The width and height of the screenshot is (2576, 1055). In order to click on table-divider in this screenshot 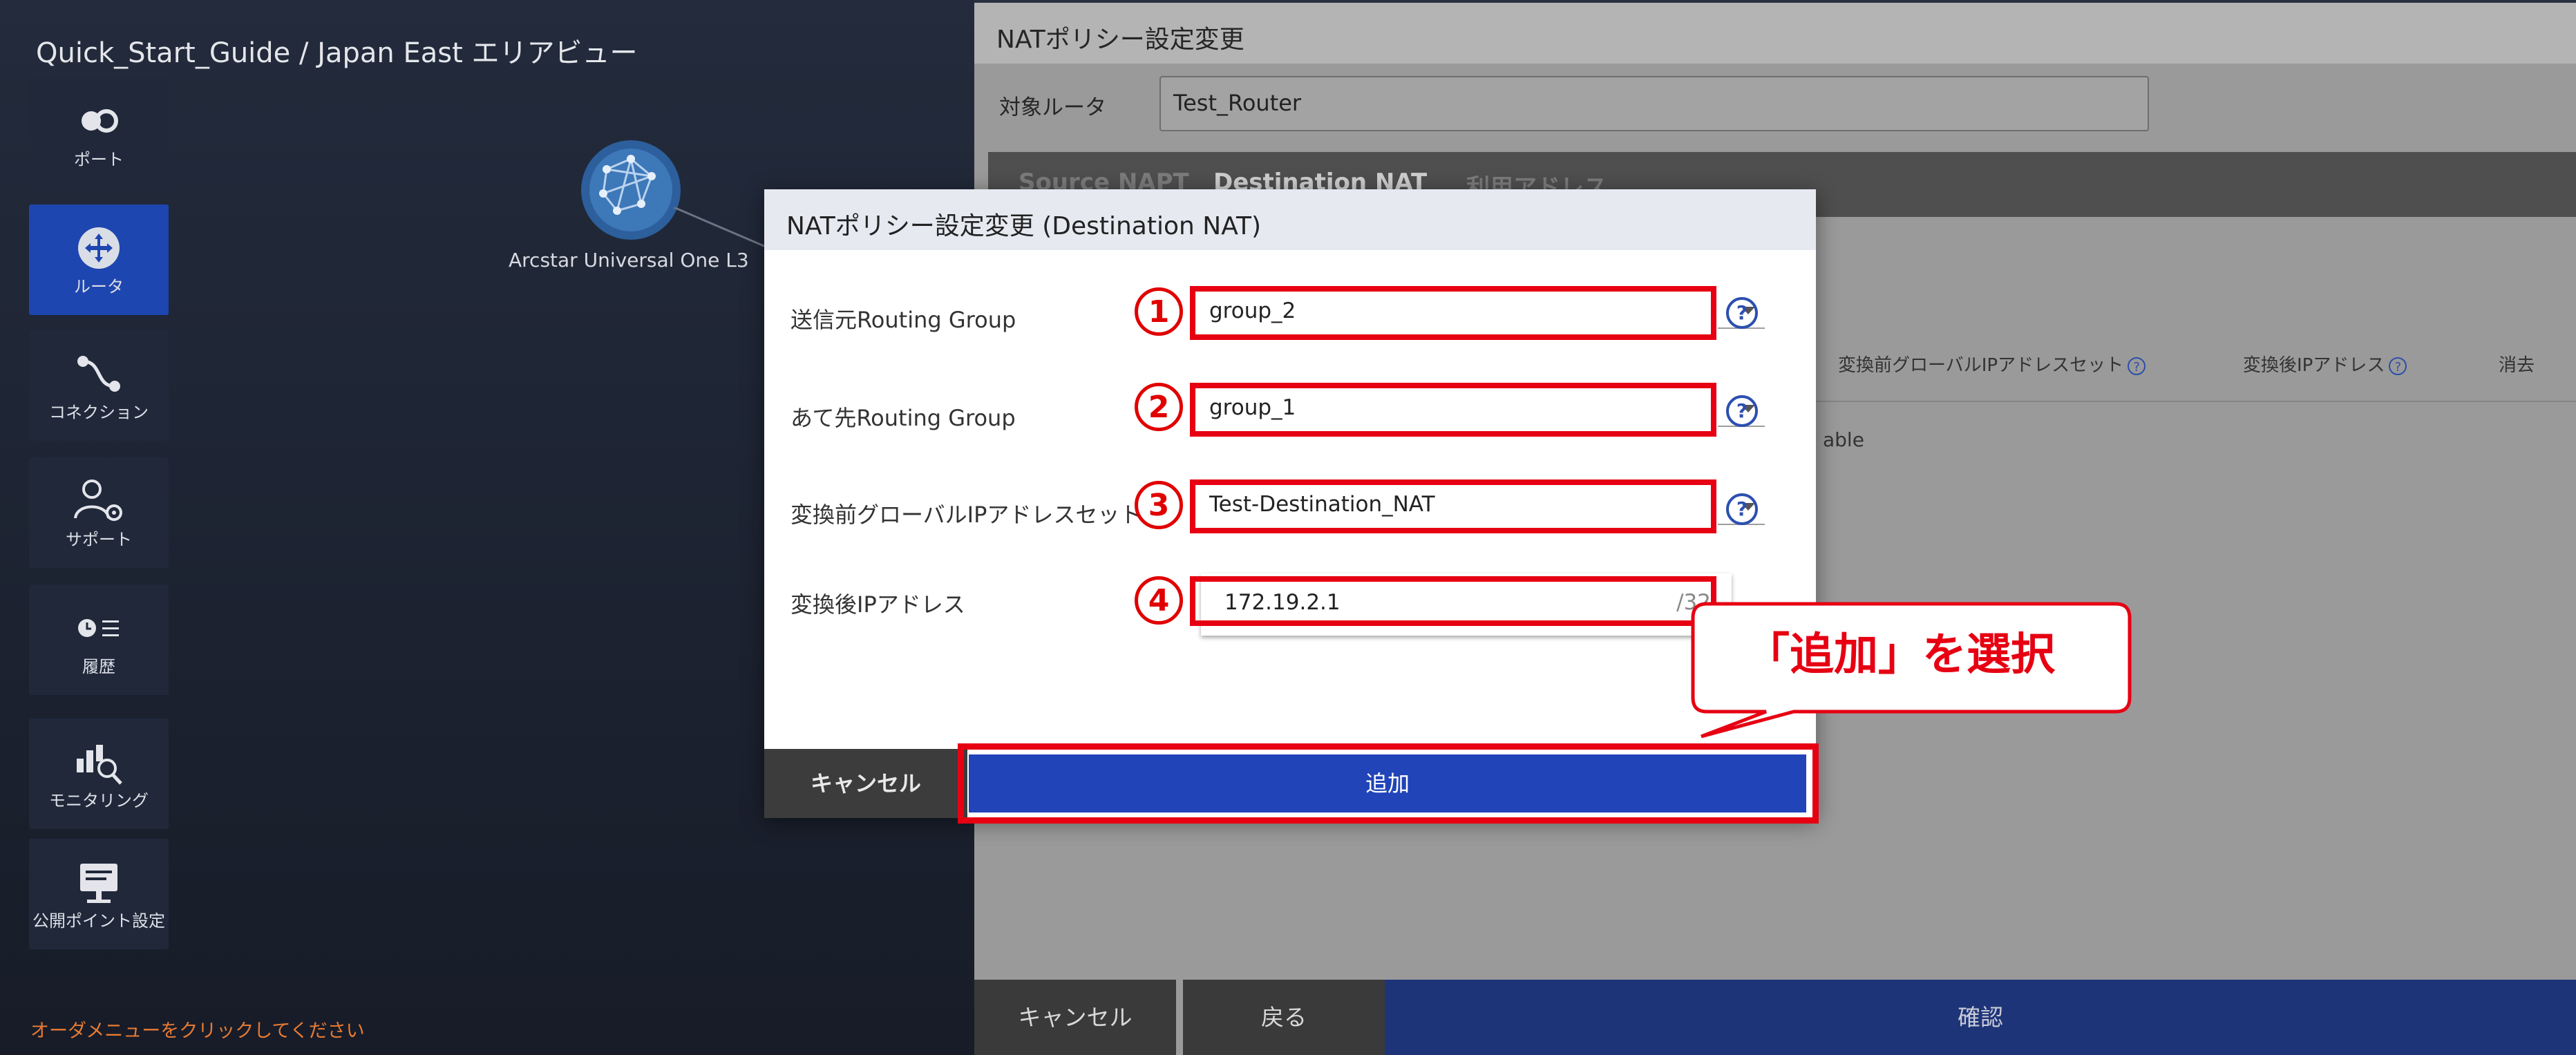, I will do `click(2186, 401)`.